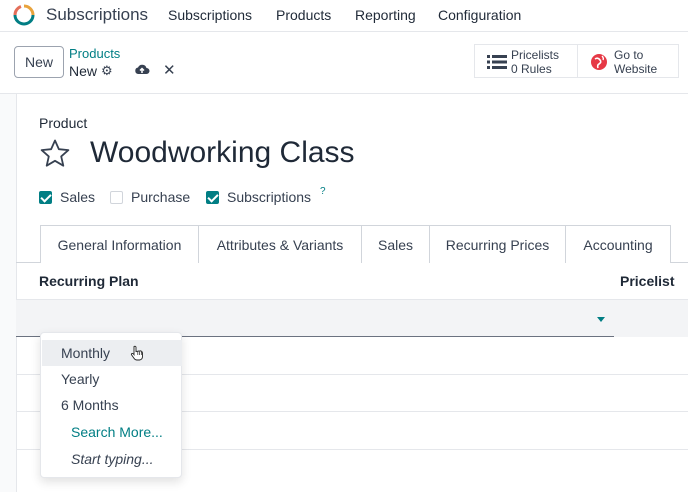 This screenshot has width=688, height=492. I want to click on menu-item-subscriptions: Subscriptions, so click(210, 15).